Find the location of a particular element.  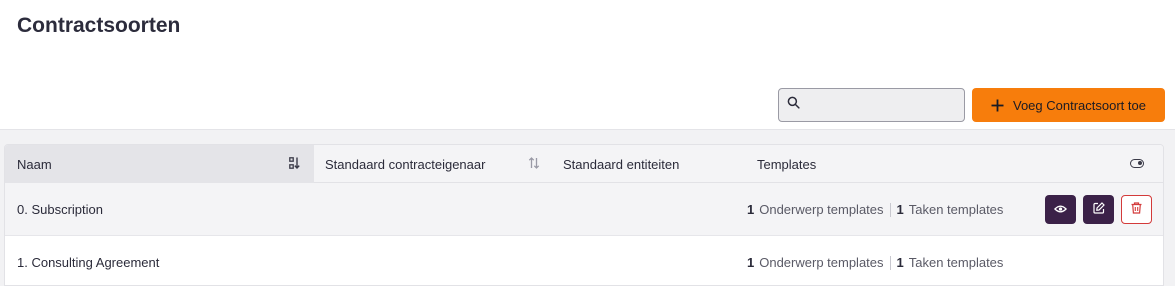

column-header-templates: Templates is located at coordinates (786, 164).